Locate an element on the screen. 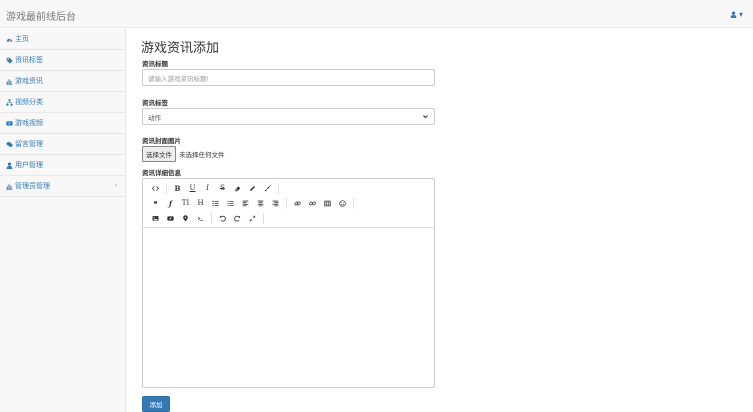 The image size is (753, 412). cover-file-input: 选择文件 未选择任何文件 is located at coordinates (183, 154).